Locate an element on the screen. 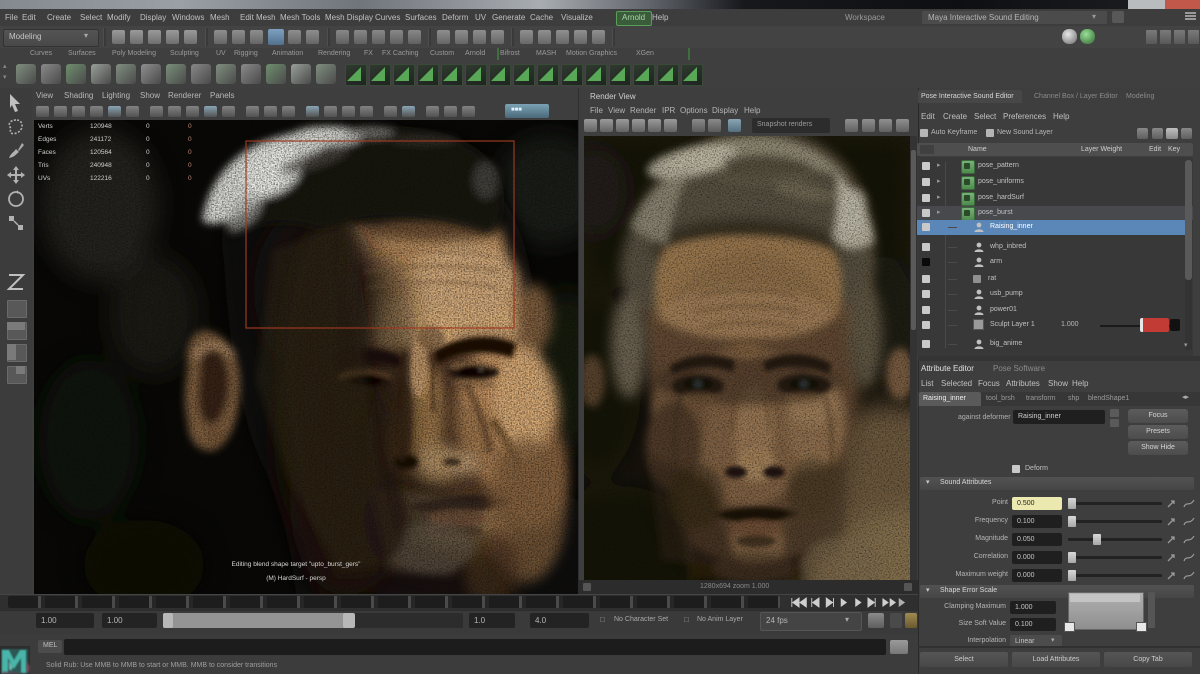  svg-text: (M) HardSurf - persp is located at coordinates (296, 578).